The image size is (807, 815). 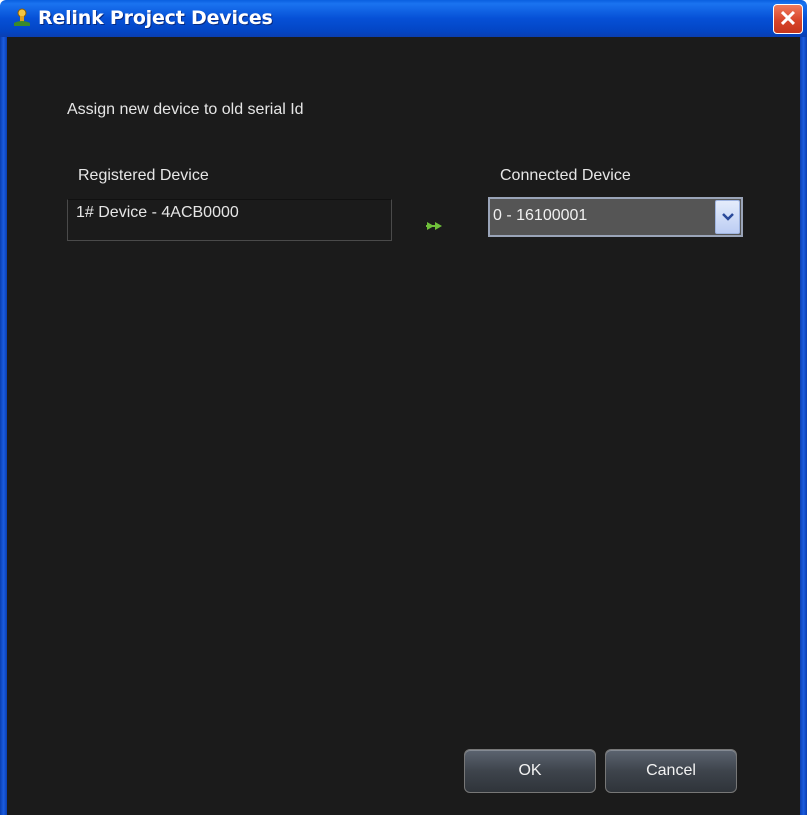 I want to click on dropdown-button, so click(x=727, y=217).